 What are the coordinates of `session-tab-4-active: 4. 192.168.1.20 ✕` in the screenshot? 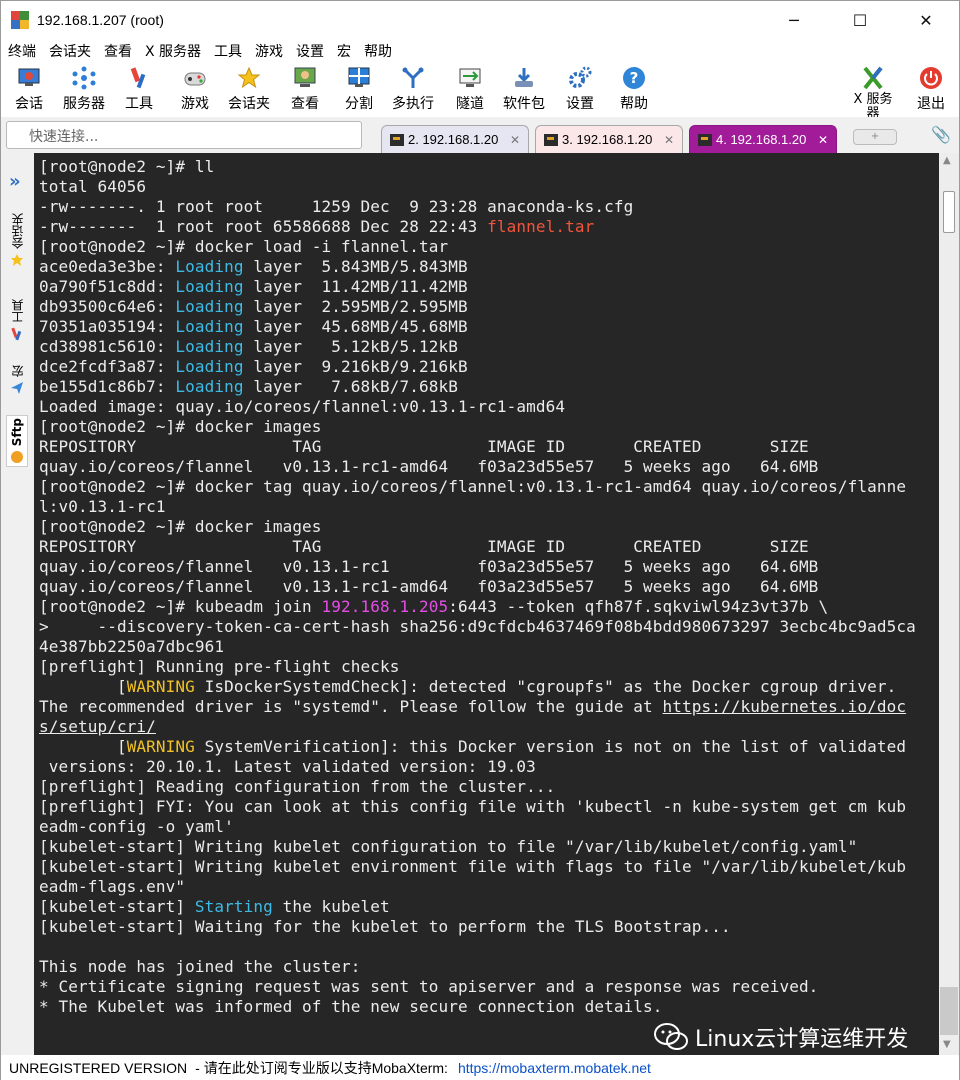 It's located at (763, 139).